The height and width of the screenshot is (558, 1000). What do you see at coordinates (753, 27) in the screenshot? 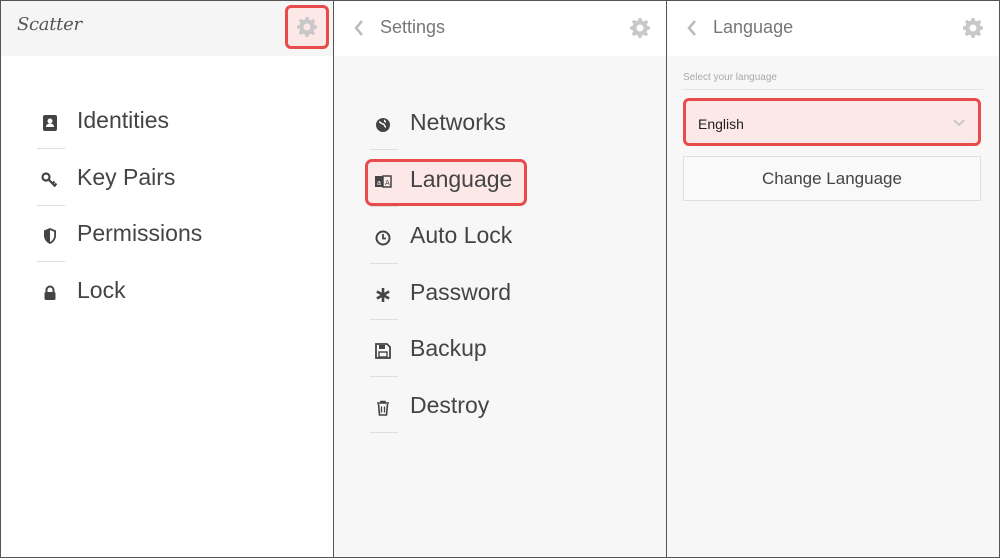
I see `page-title: Language` at bounding box center [753, 27].